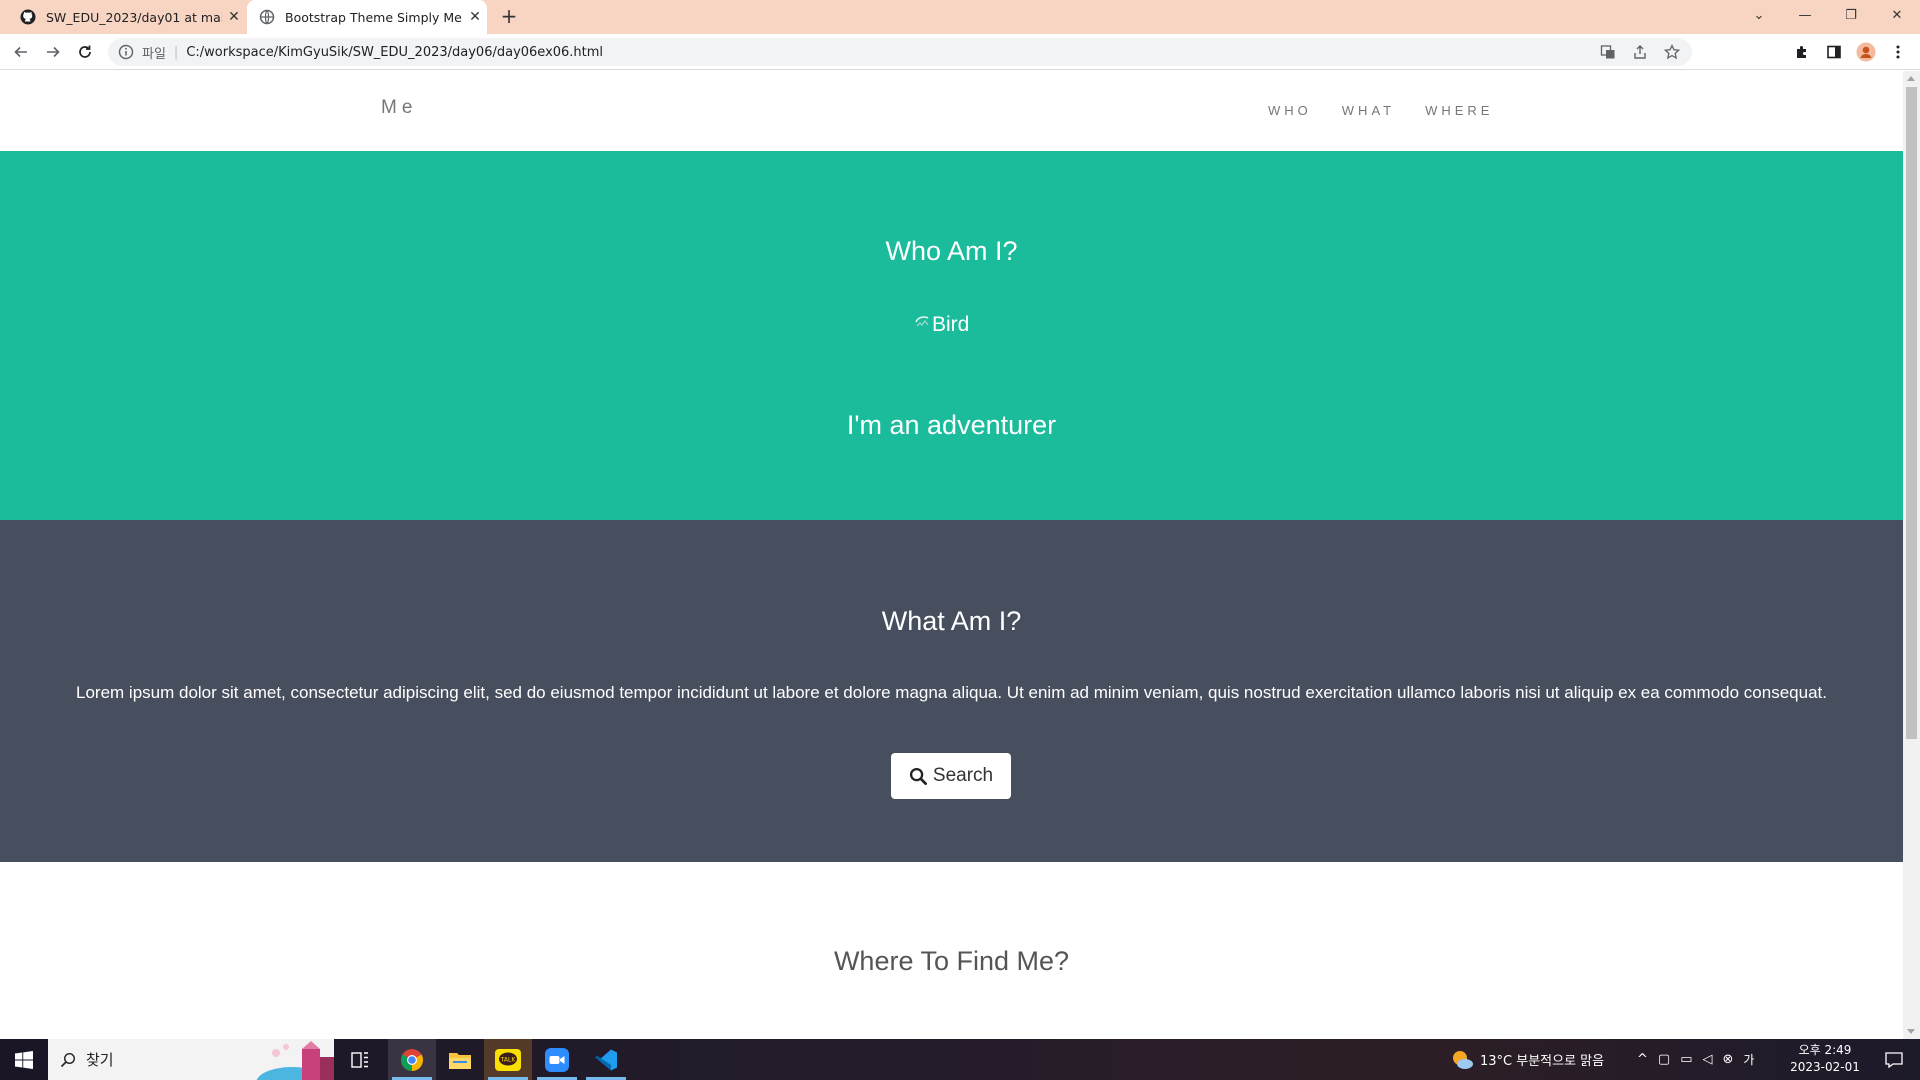 The height and width of the screenshot is (1080, 1920). What do you see at coordinates (1911, 1031) in the screenshot?
I see `scroll-down-icon` at bounding box center [1911, 1031].